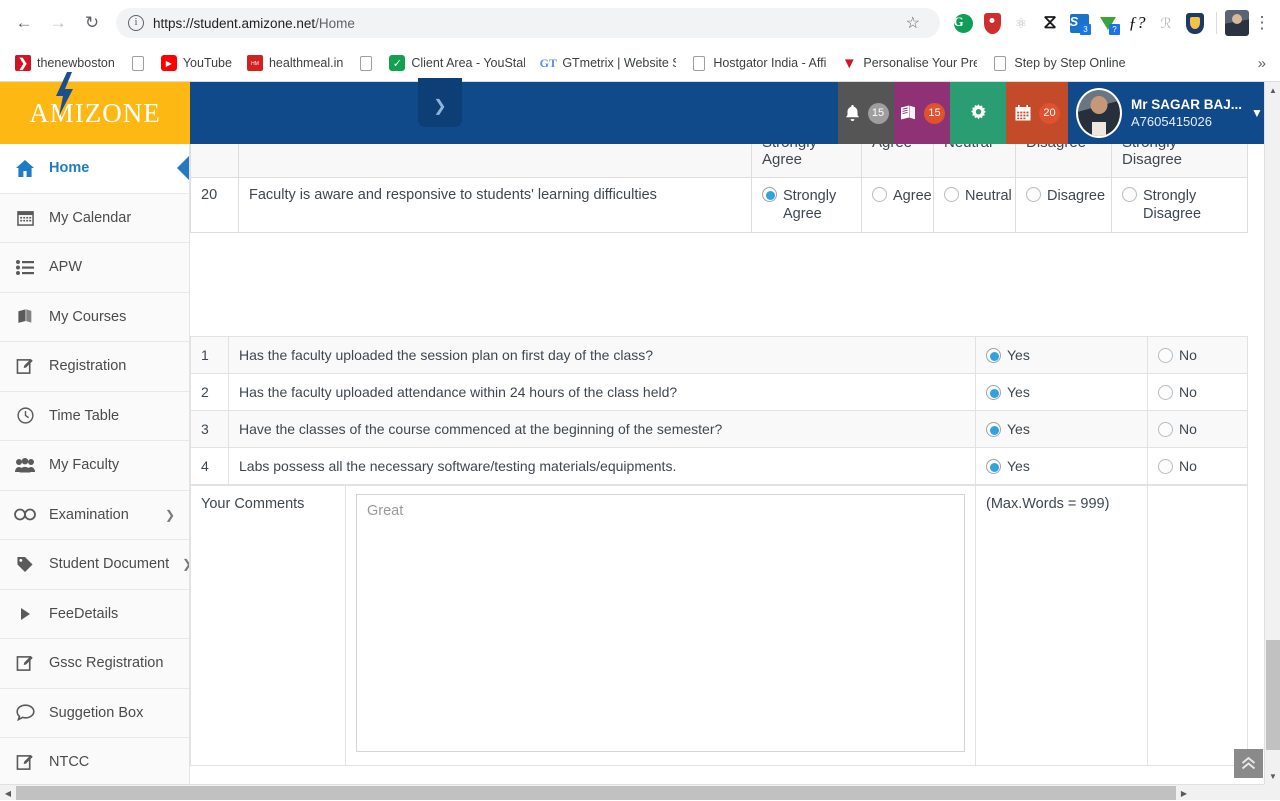 This screenshot has width=1280, height=801. Describe the element at coordinates (1248, 763) in the screenshot. I see `scroll-to-top-button` at that location.